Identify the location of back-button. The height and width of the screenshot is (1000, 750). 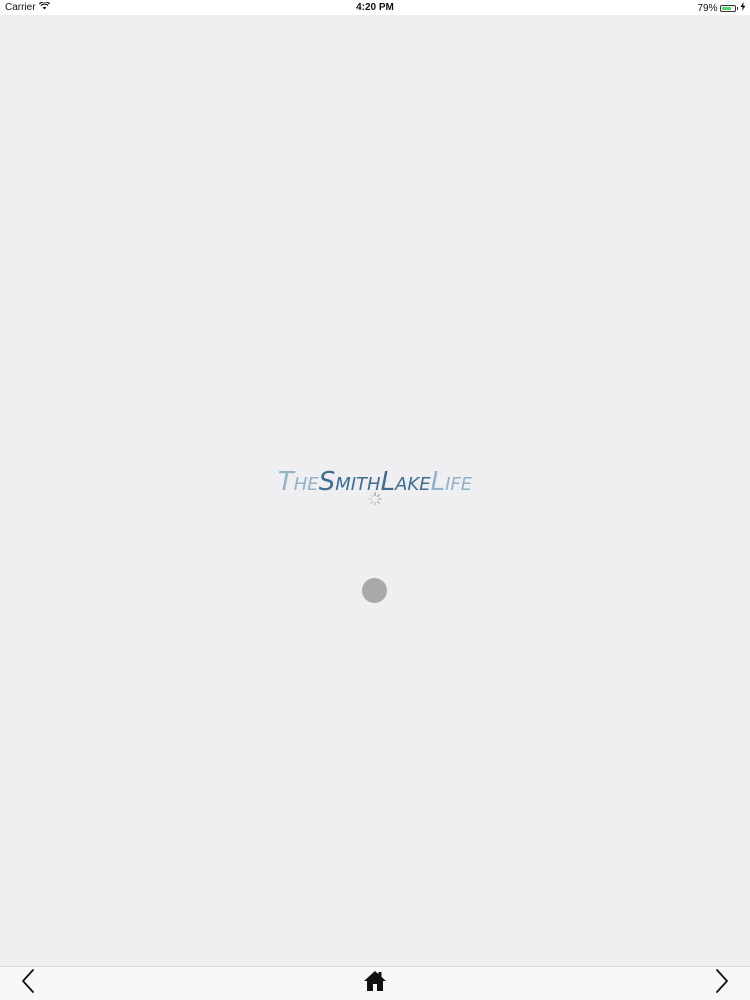
(28, 983).